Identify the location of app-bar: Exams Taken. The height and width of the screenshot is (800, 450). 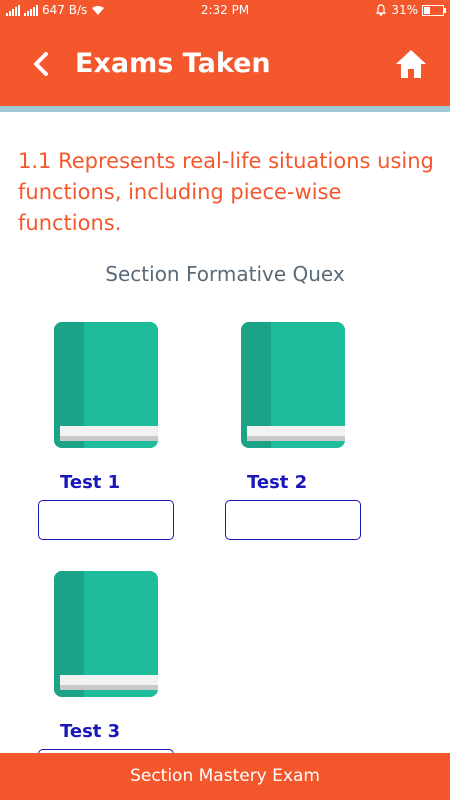
(225, 64).